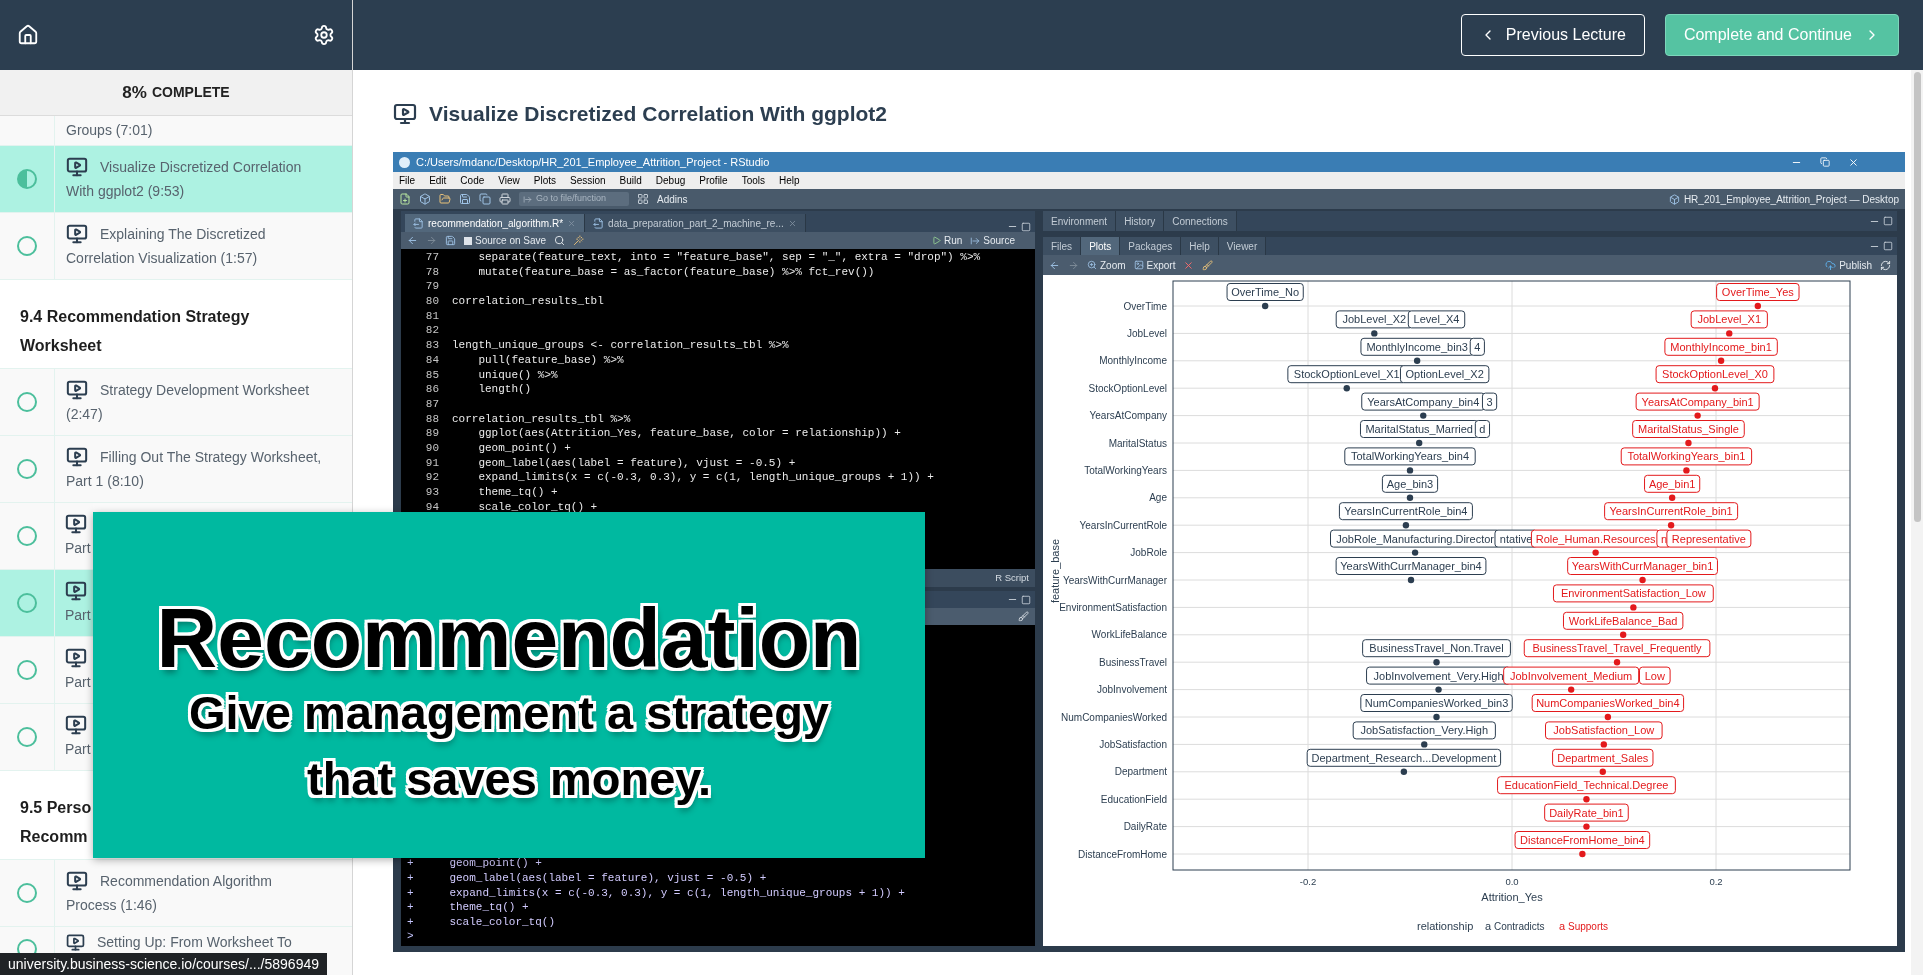 This screenshot has height=975, width=1923. Describe the element at coordinates (324, 35) in the screenshot. I see `settings-icon` at that location.